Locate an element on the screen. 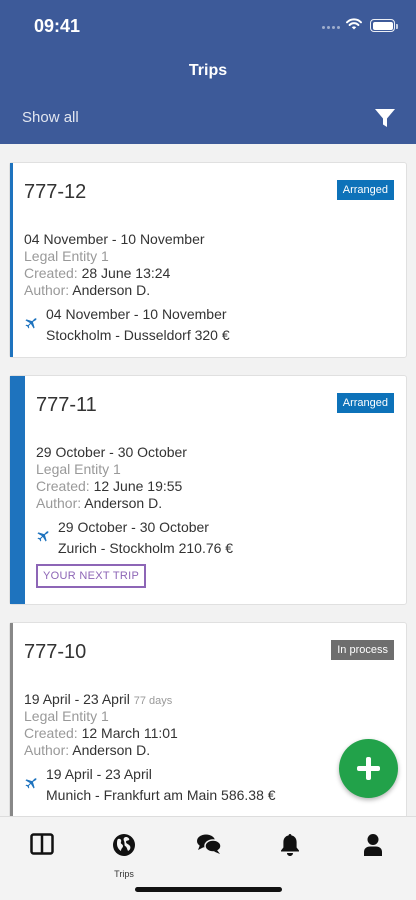  segment-route: Munich - Frankfurt am Main 586.38 € is located at coordinates (161, 795).